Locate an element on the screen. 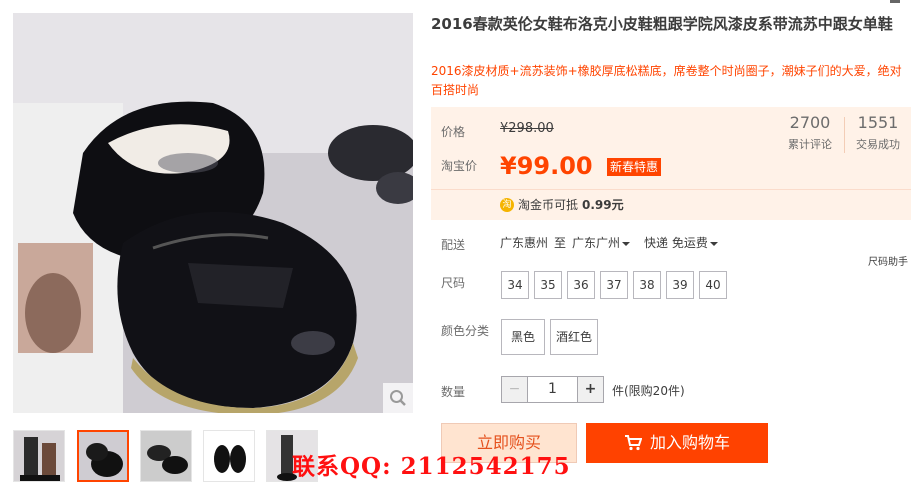 This screenshot has width=914, height=489. quantity-decrease-button: − is located at coordinates (514, 389).